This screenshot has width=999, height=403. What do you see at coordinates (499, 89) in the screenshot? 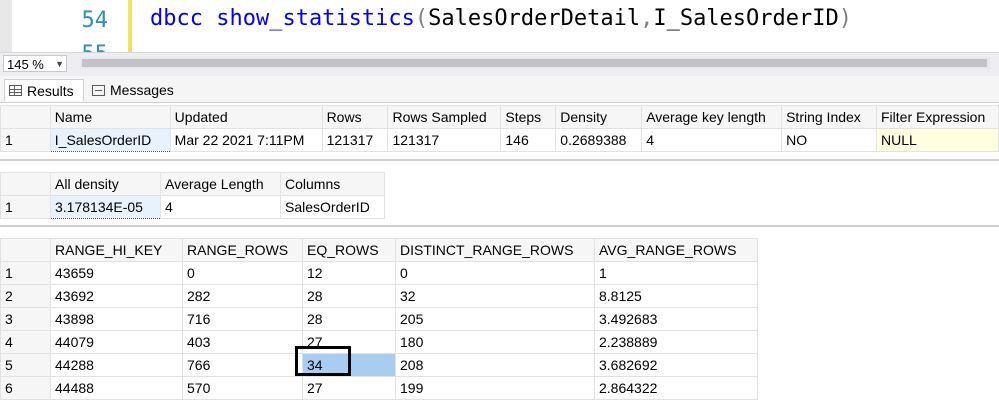
I see `results-tabs: Results Messages` at bounding box center [499, 89].